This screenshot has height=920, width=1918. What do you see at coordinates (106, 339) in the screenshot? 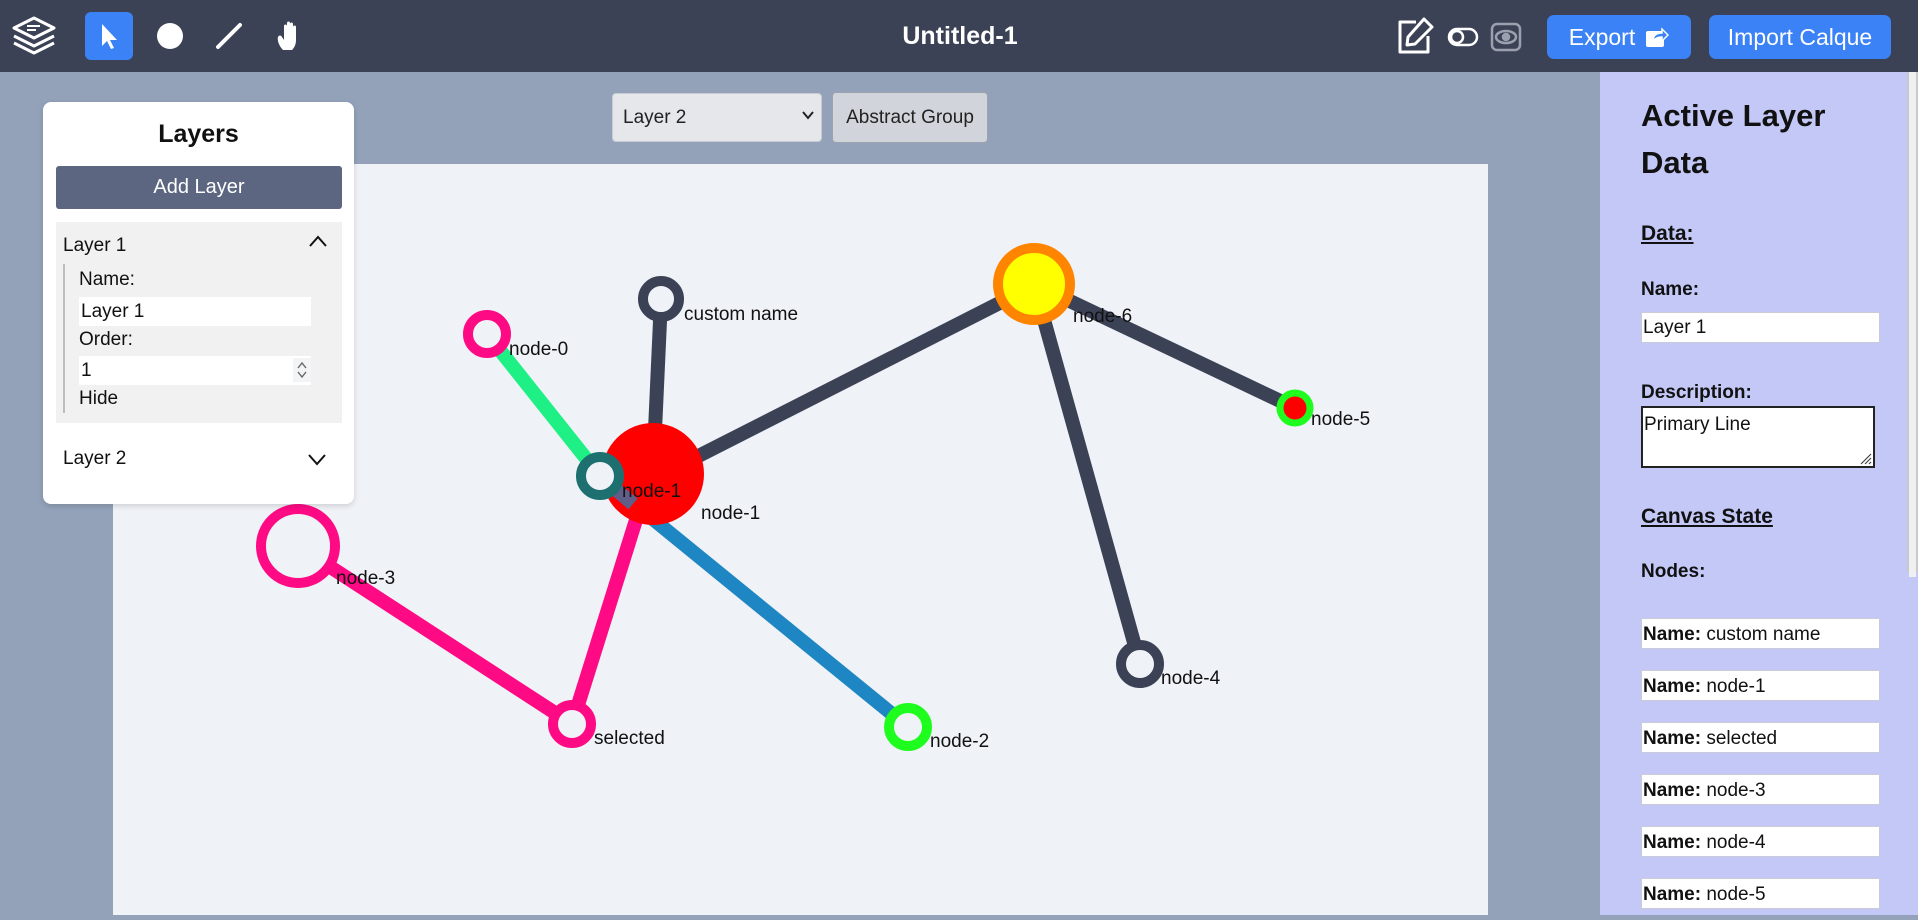
I see `layer-order-label: Order:` at bounding box center [106, 339].